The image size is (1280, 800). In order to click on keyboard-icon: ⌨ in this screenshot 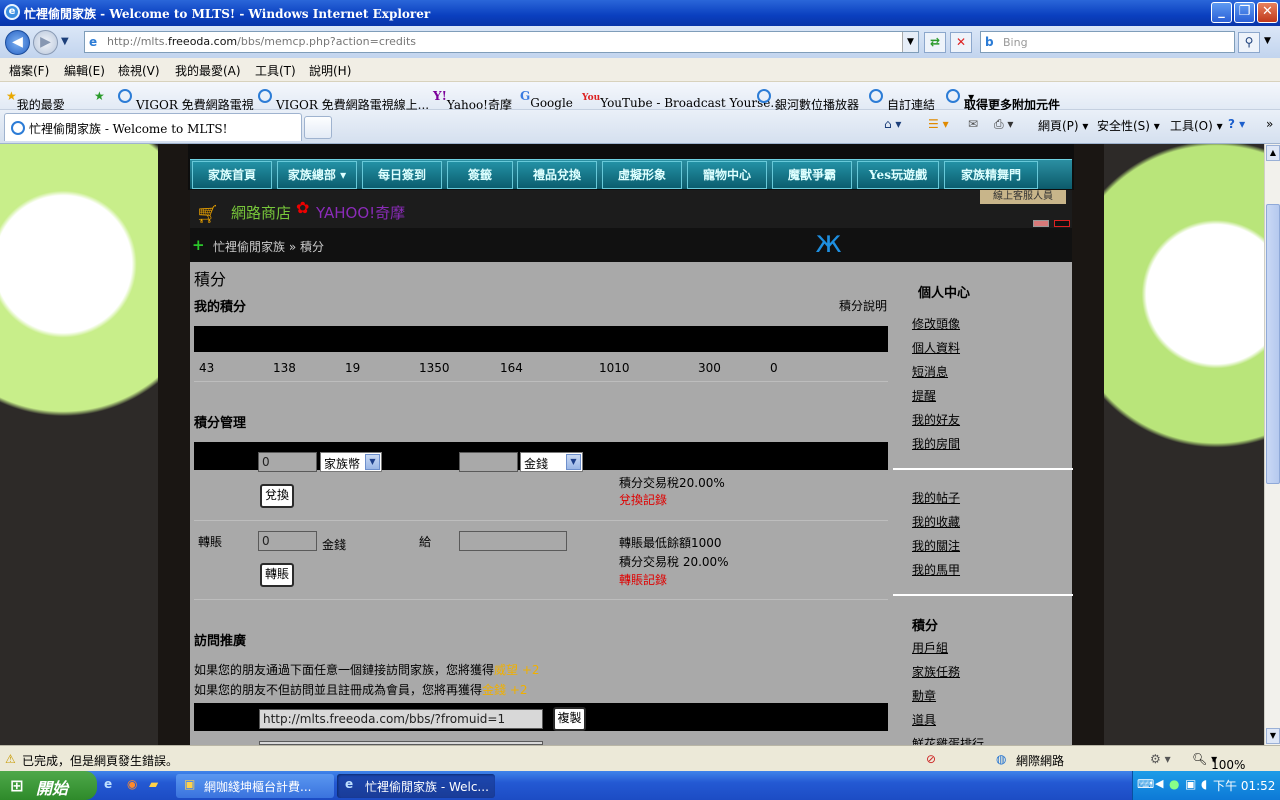, I will do `click(1145, 784)`.